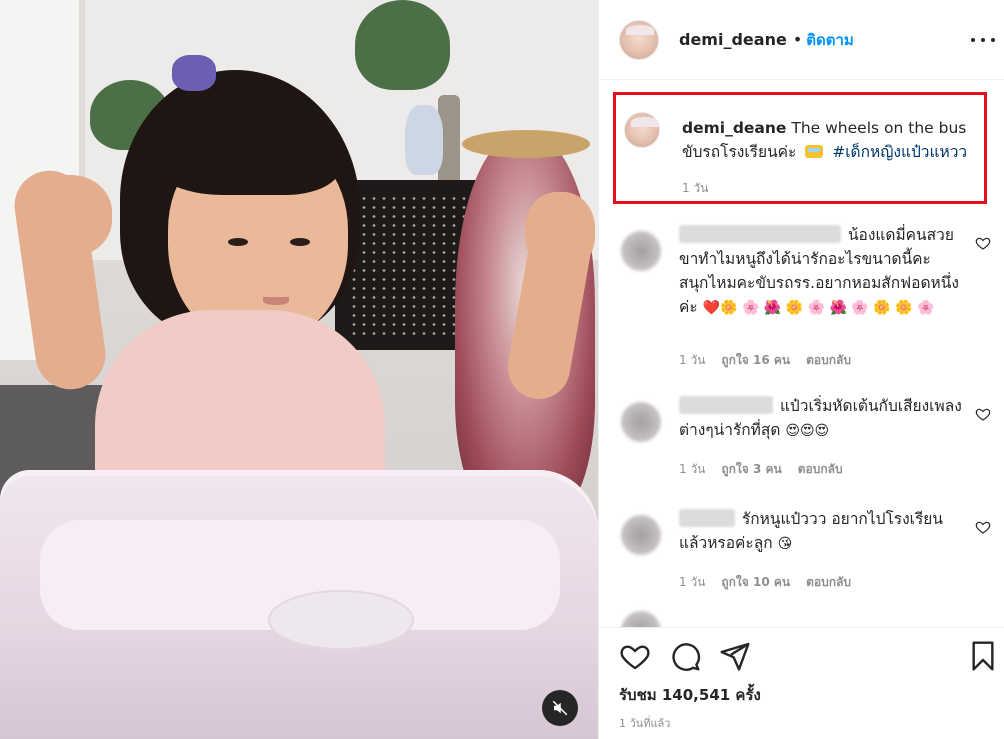  What do you see at coordinates (341, 620) in the screenshot?
I see `tray-cup-holder` at bounding box center [341, 620].